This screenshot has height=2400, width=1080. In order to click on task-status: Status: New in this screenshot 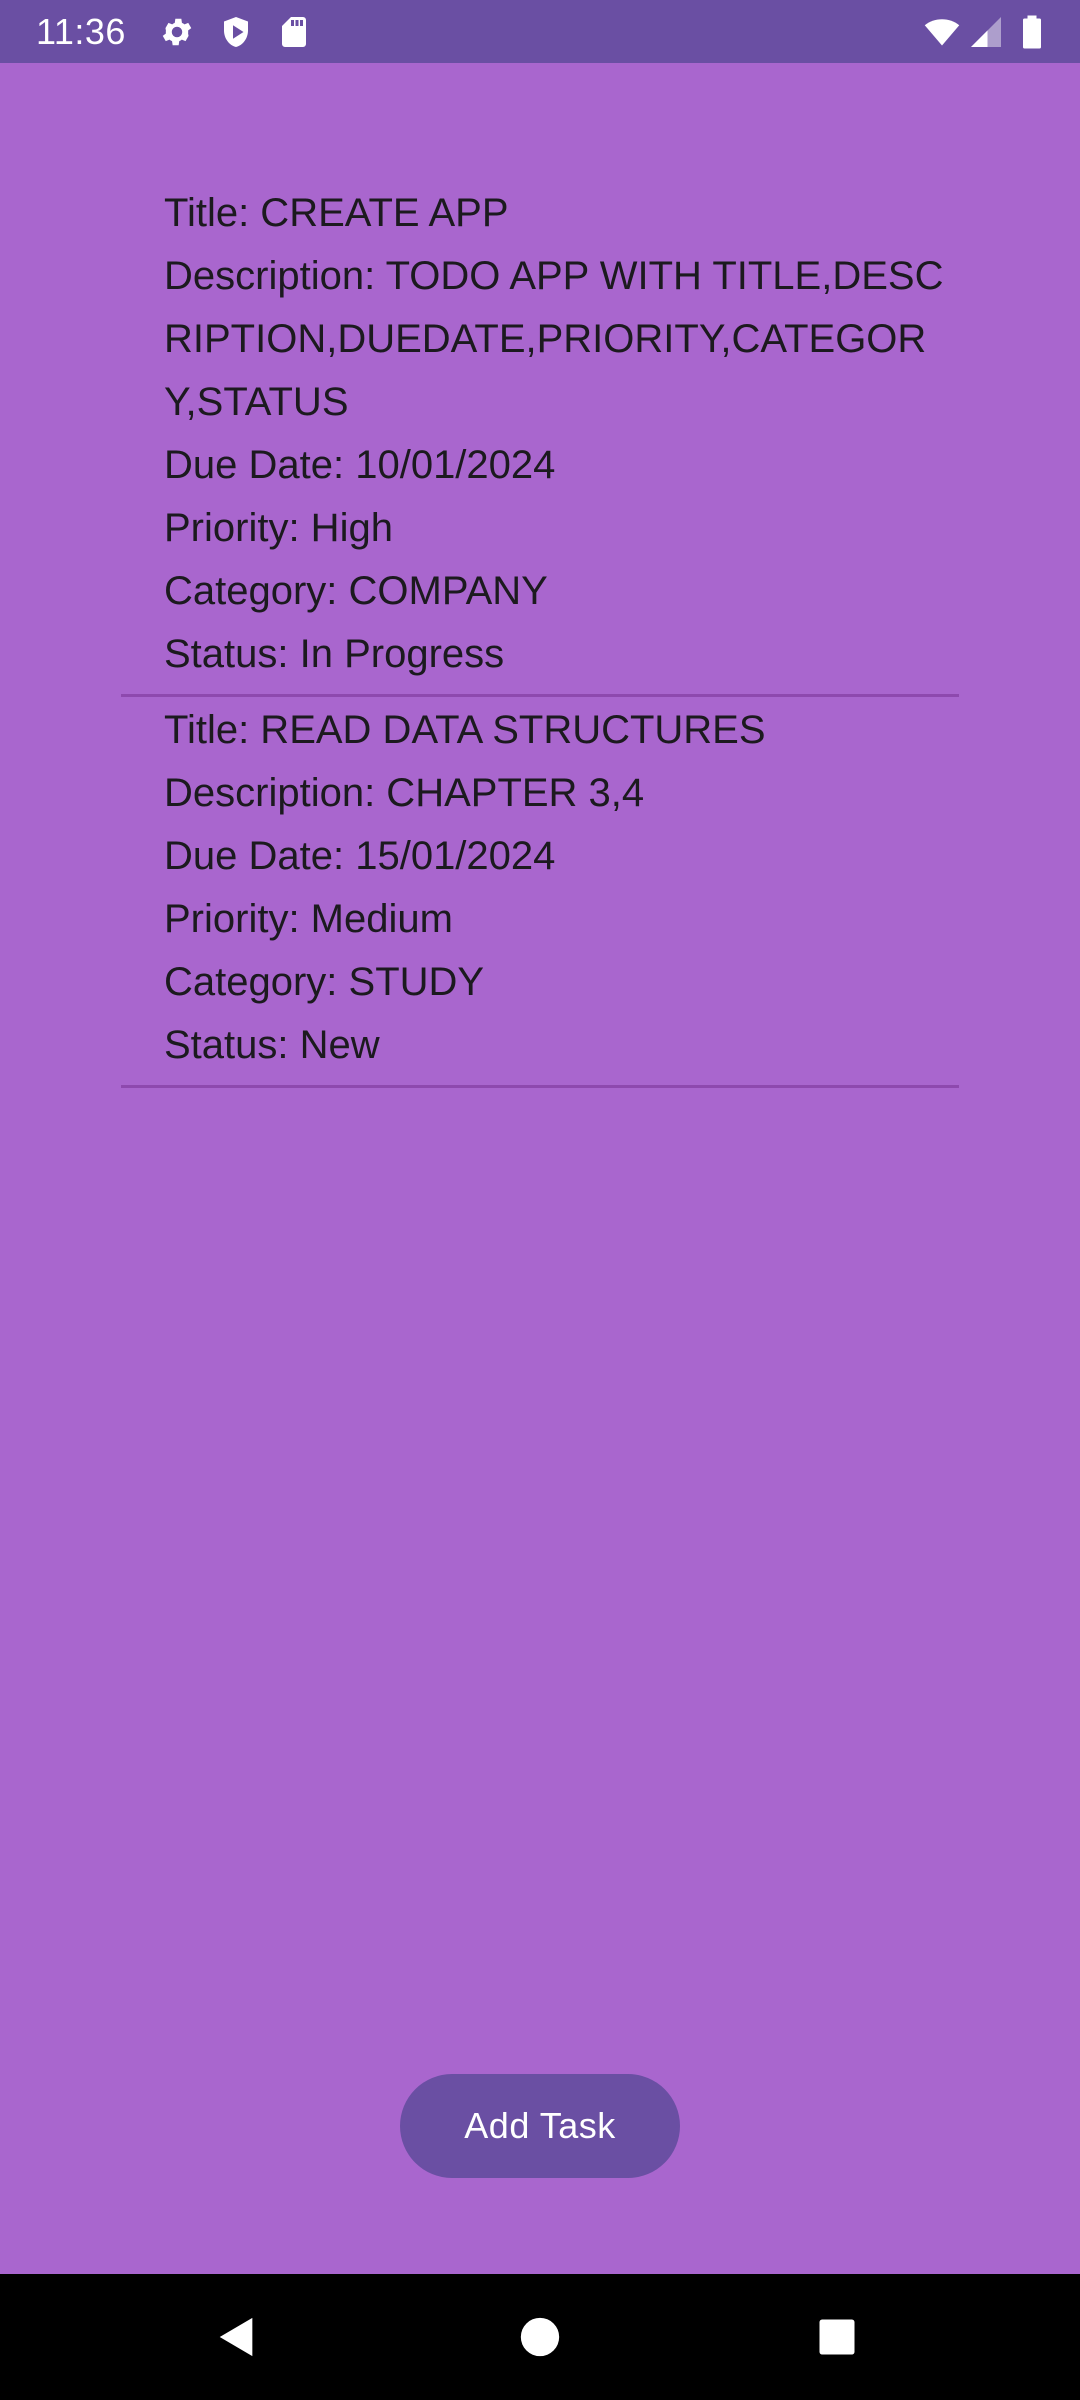, I will do `click(272, 1045)`.